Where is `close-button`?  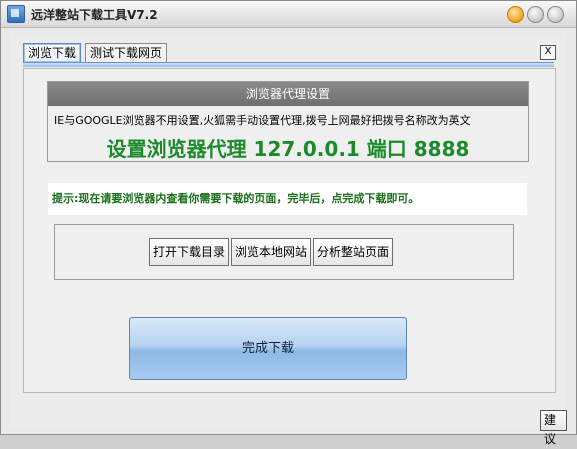 close-button is located at coordinates (555, 14).